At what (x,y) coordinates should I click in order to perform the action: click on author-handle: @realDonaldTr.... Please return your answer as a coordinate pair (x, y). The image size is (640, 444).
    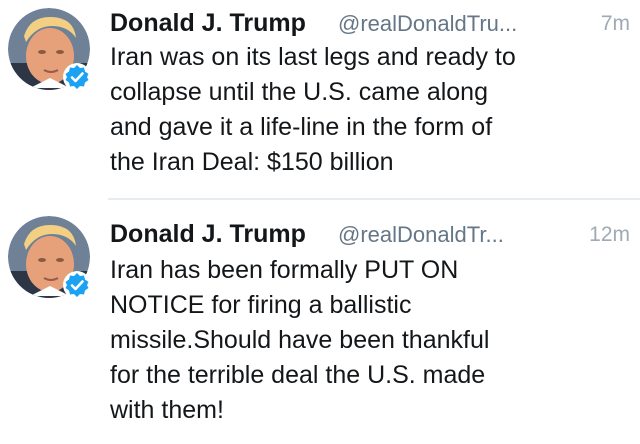
    Looking at the image, I should click on (421, 235).